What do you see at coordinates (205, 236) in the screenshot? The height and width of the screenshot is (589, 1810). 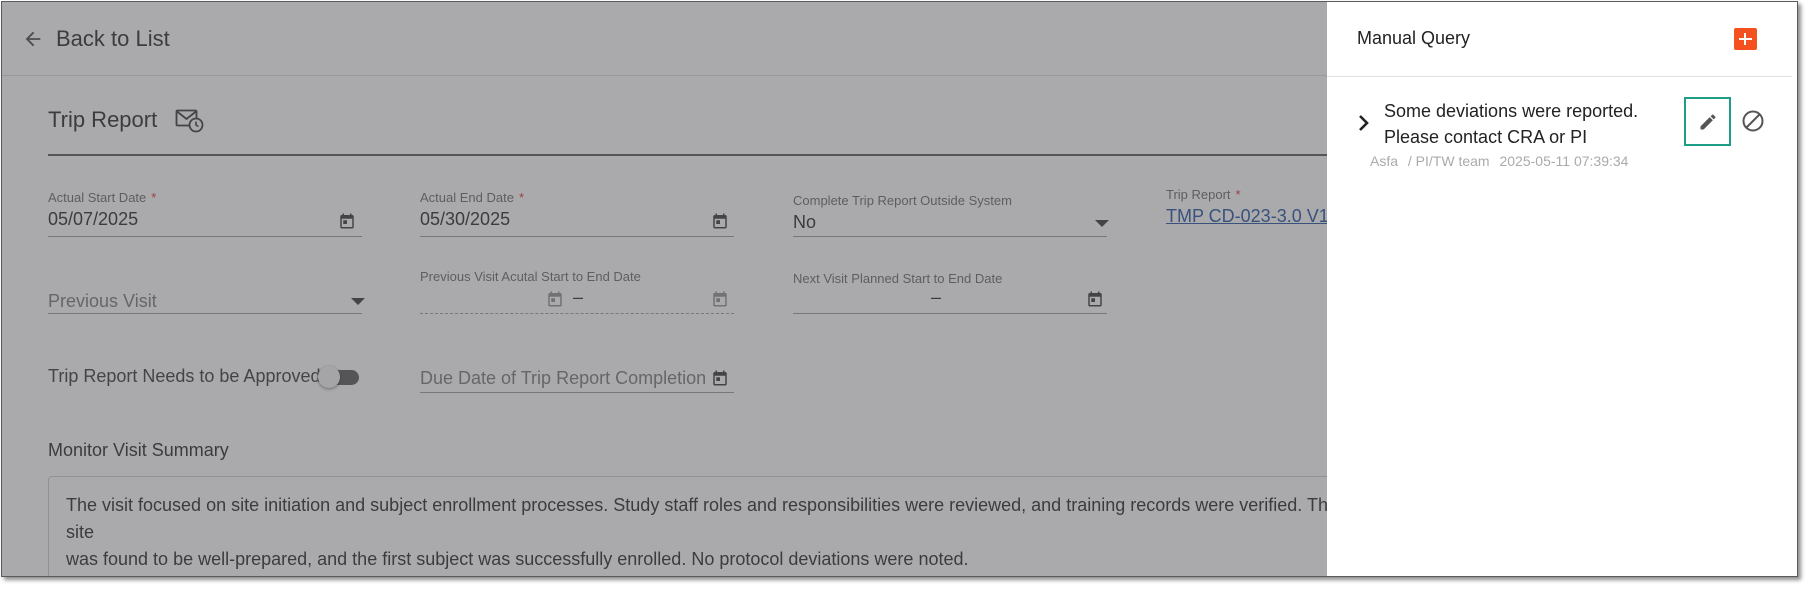 I see `actual-start-underline` at bounding box center [205, 236].